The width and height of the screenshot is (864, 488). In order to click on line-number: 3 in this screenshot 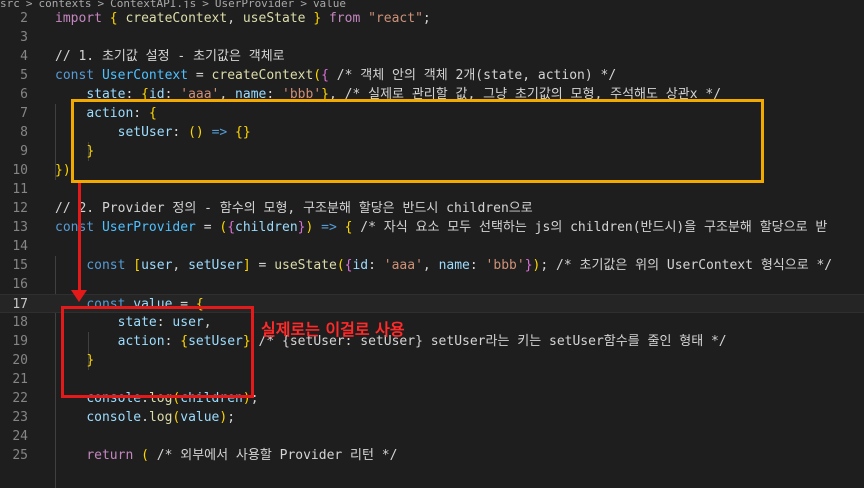, I will do `click(24, 37)`.